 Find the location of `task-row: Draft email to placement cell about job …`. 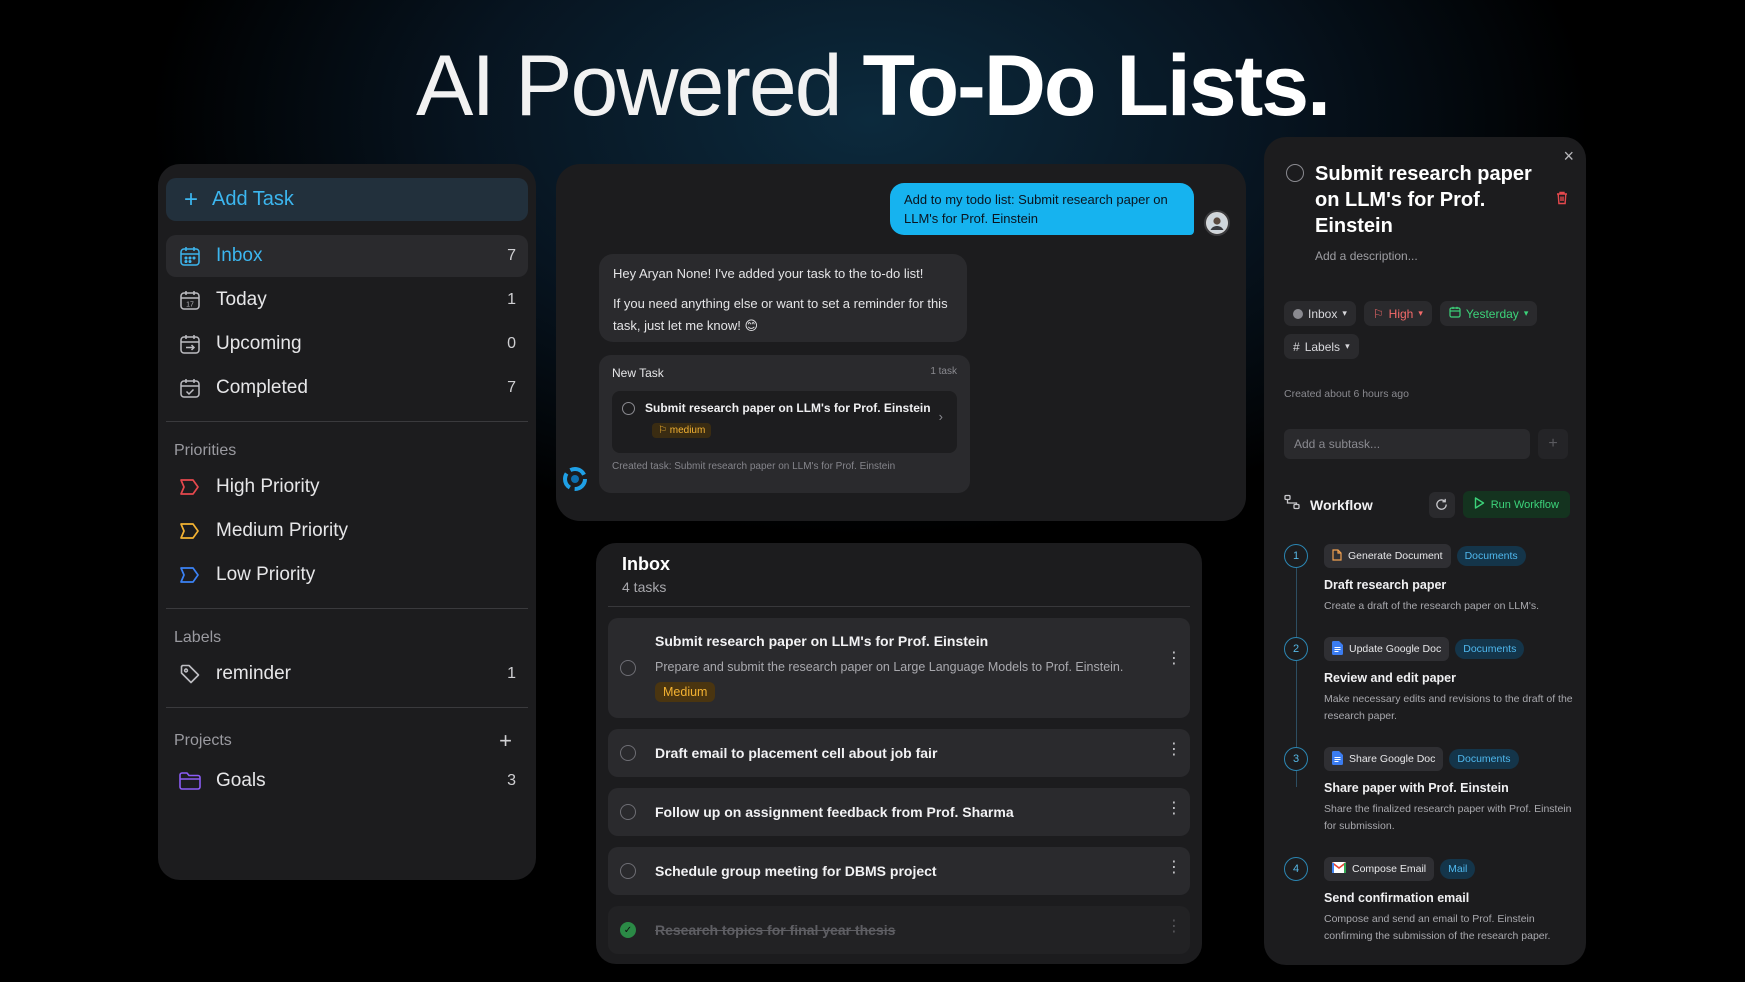

task-row: Draft email to placement cell about job … is located at coordinates (899, 753).